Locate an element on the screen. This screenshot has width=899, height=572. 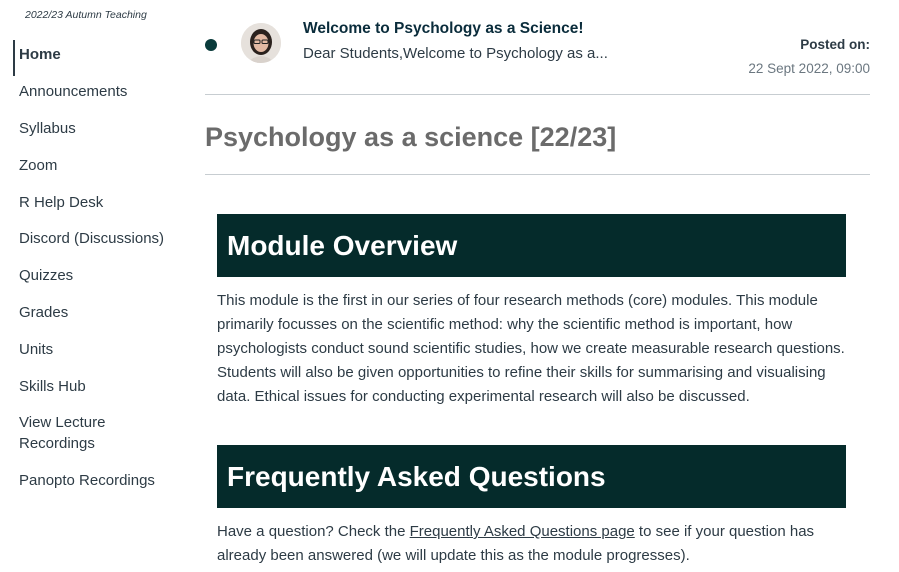
title-divider is located at coordinates (537, 174).